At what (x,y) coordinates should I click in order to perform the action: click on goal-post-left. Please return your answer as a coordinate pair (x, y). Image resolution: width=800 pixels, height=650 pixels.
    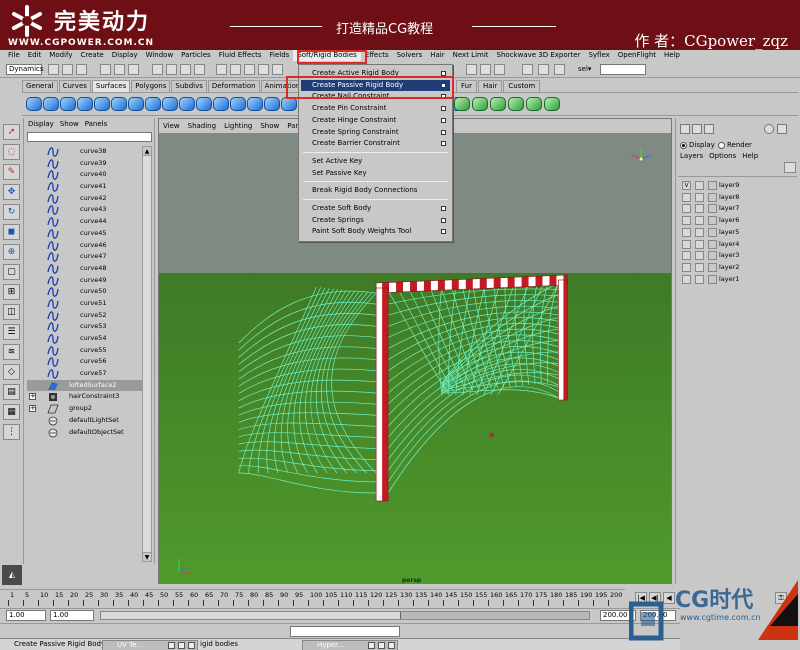
    Looking at the image, I should click on (382, 394).